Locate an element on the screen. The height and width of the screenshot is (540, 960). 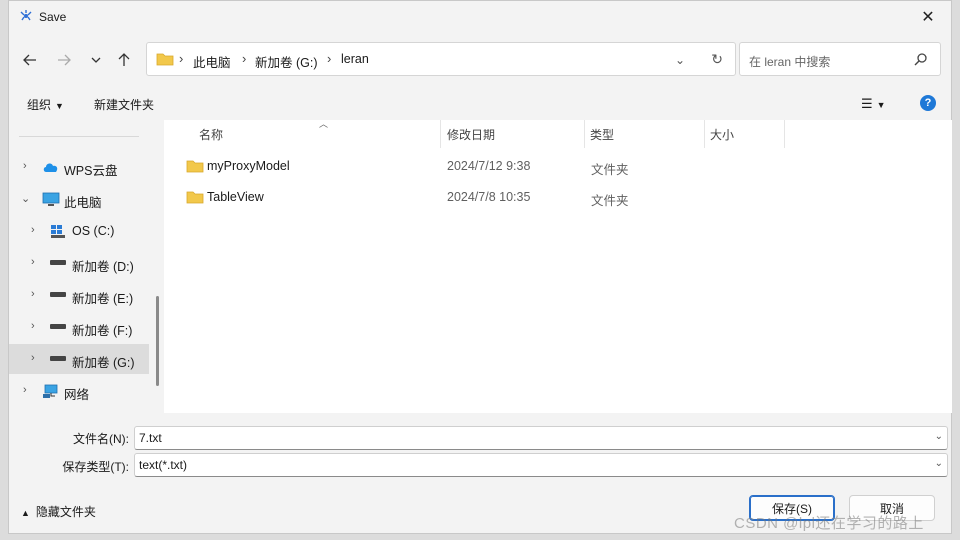
hide-folders-label: 隐藏文件夹 is located at coordinates (65, 512).